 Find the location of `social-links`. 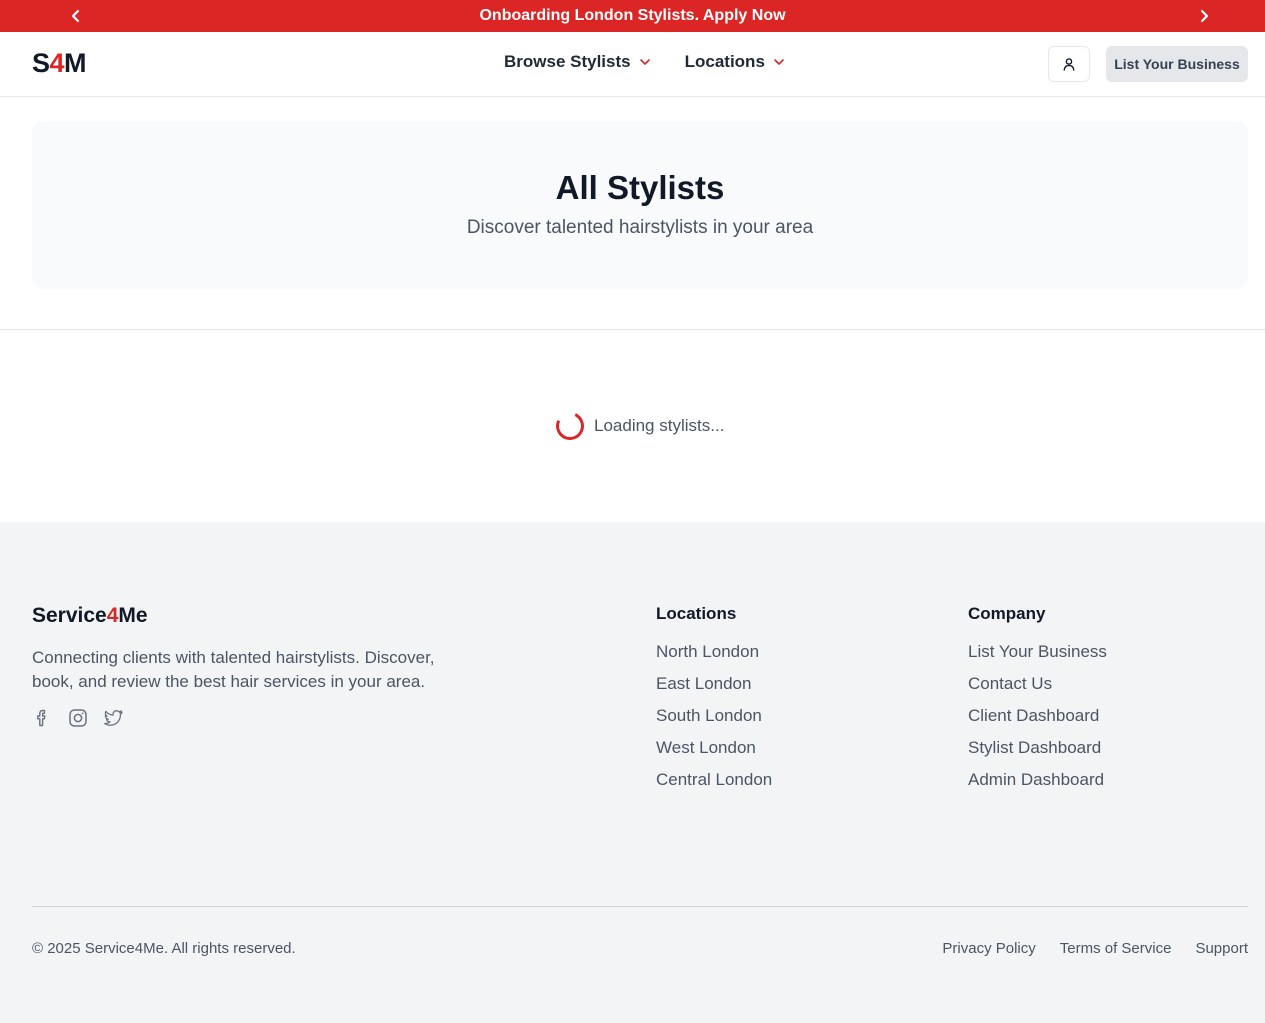

social-links is located at coordinates (78, 718).